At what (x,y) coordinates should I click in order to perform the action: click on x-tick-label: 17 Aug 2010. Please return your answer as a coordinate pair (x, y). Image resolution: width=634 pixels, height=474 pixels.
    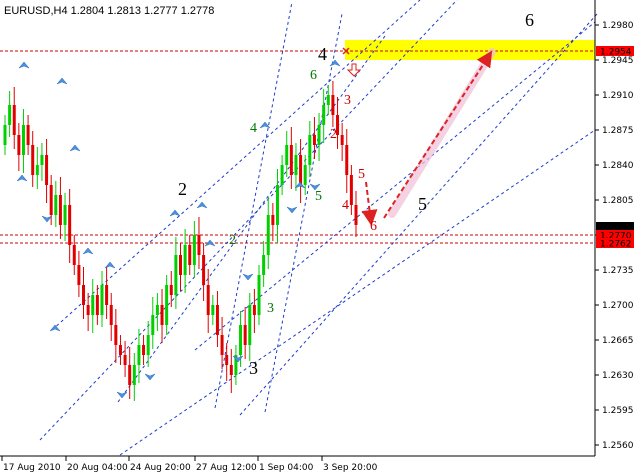
    Looking at the image, I should click on (32, 468).